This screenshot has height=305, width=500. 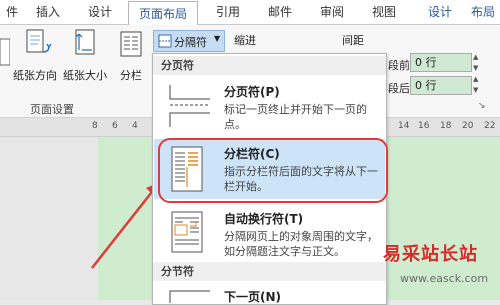 What do you see at coordinates (269, 271) in the screenshot?
I see `section-breaks-section-header: 分节符` at bounding box center [269, 271].